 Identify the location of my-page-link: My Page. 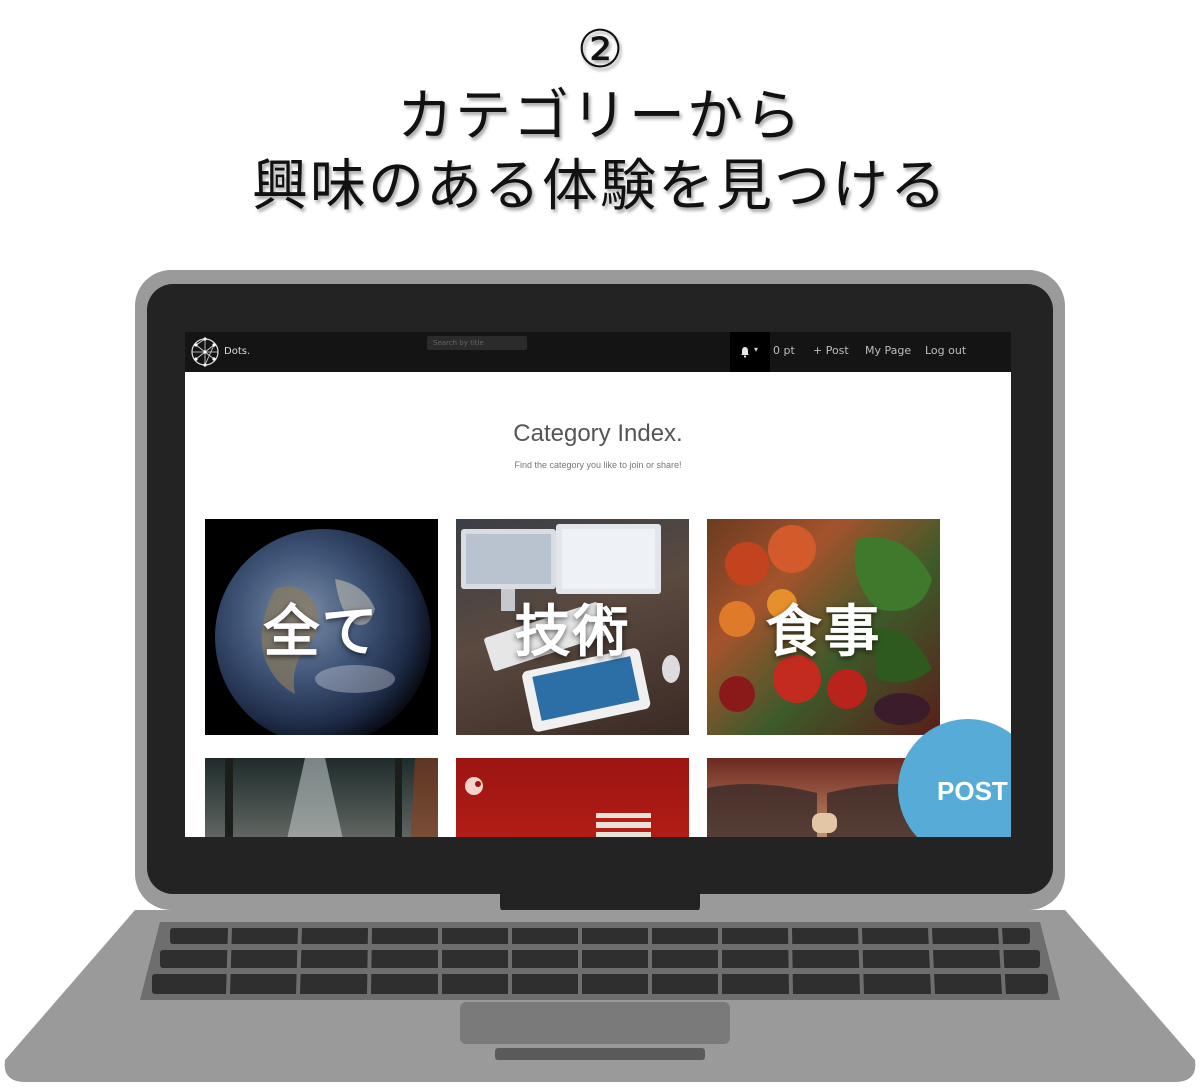
(888, 350).